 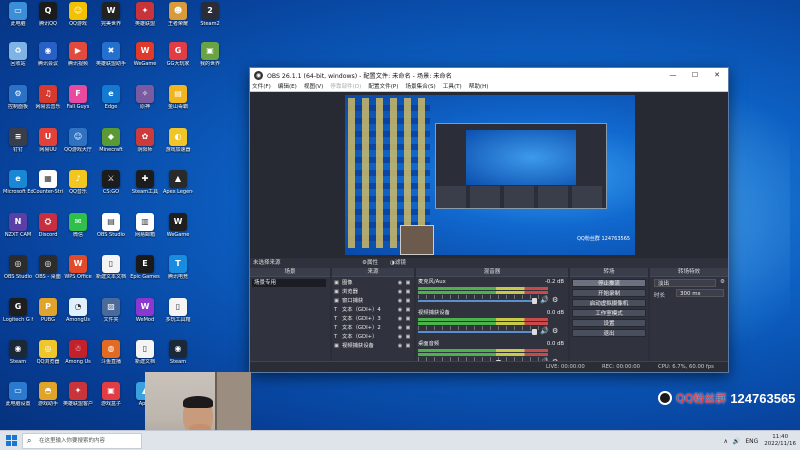 What do you see at coordinates (11, 440) in the screenshot?
I see `windows-start-icon` at bounding box center [11, 440].